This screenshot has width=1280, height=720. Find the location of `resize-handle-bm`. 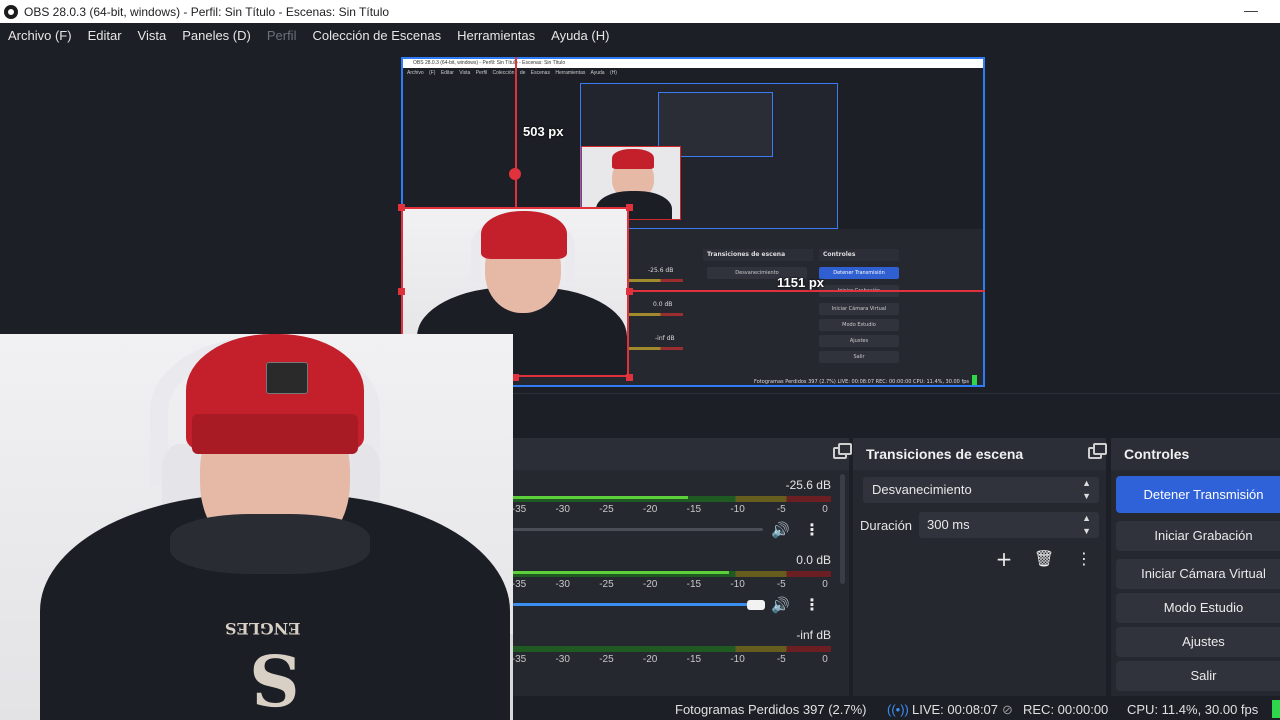

resize-handle-bm is located at coordinates (515, 377).